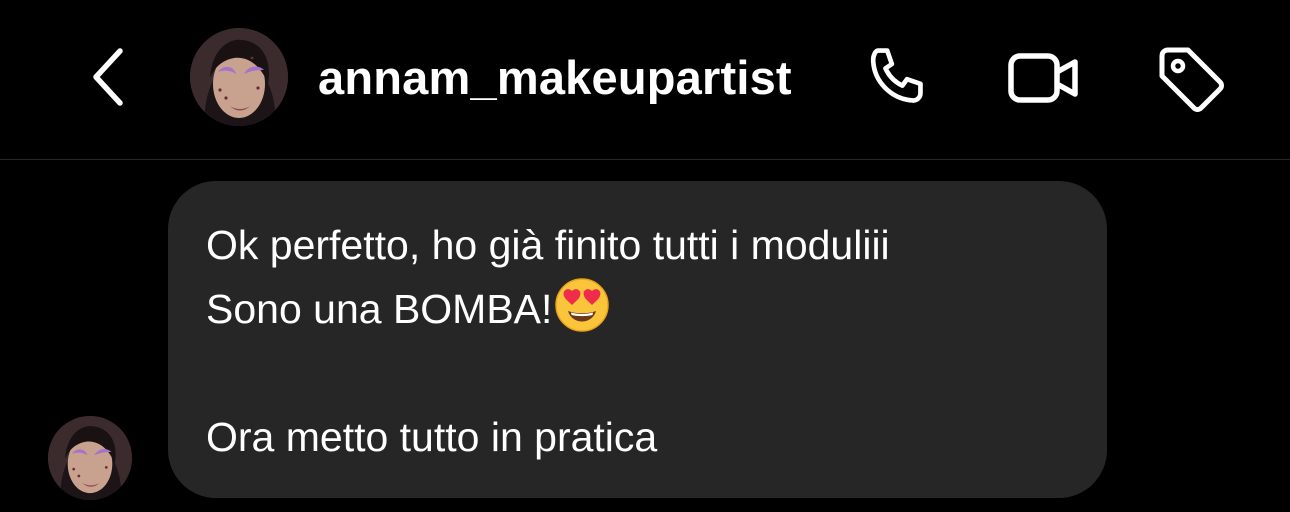 This screenshot has height=512, width=1290. I want to click on tag-icon, so click(1191, 79).